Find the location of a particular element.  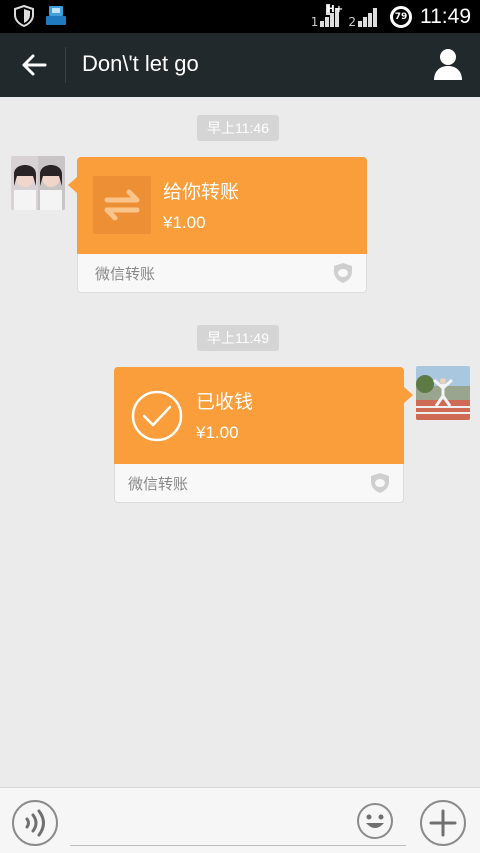

signal-strength-icon: H+ is located at coordinates (331, 15).